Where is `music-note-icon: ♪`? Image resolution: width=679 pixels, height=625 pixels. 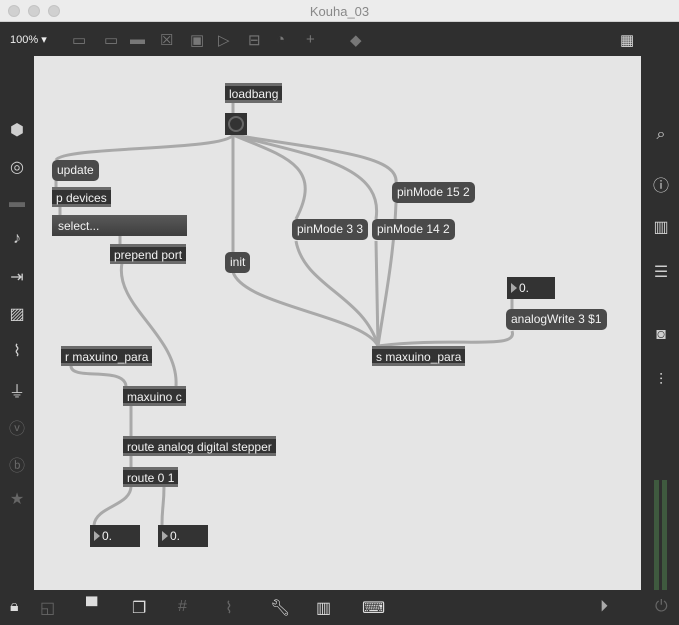
music-note-icon: ♪ is located at coordinates (17, 239).